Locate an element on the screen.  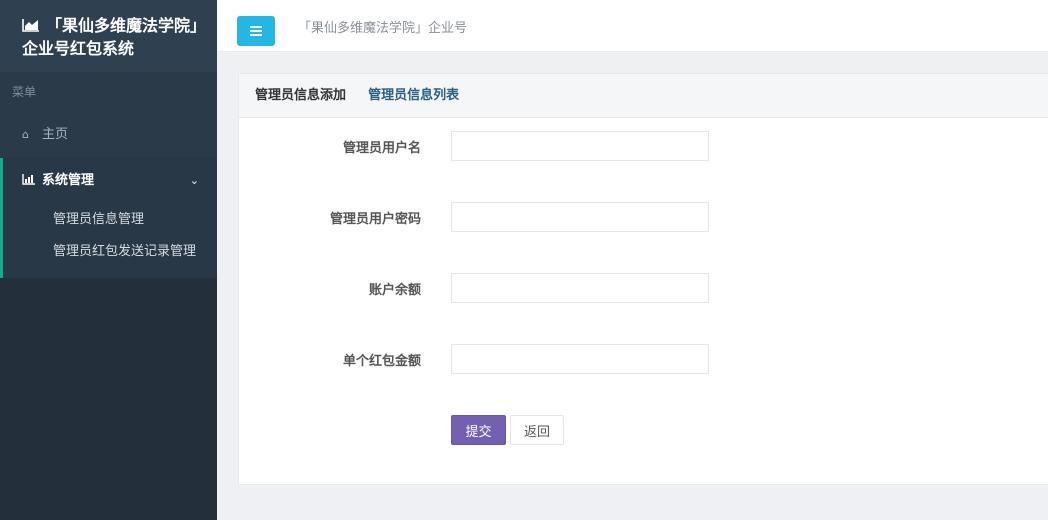
submit-button: 提交 is located at coordinates (478, 430).